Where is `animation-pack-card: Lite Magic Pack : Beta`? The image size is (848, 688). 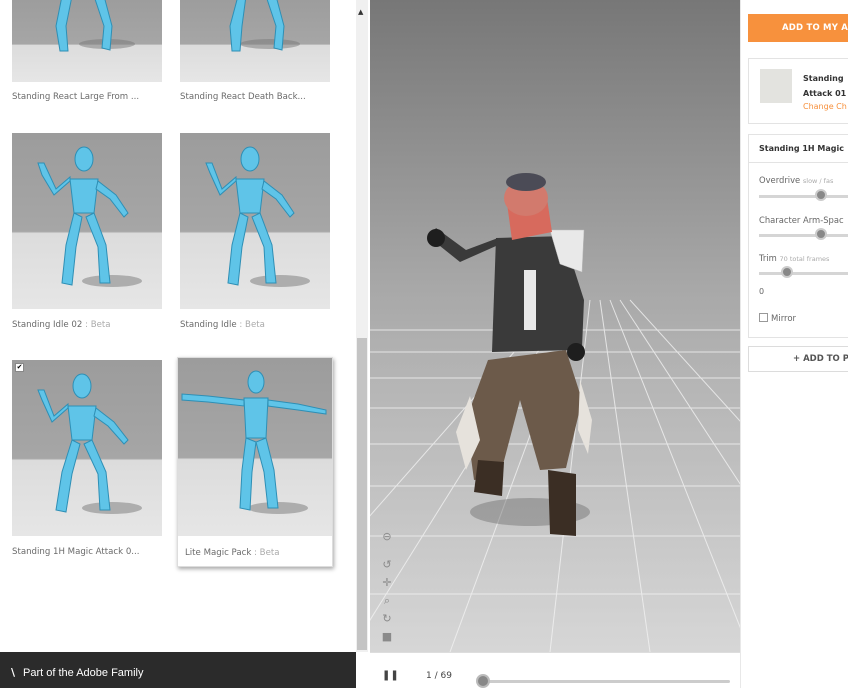
animation-pack-card: Lite Magic Pack : Beta is located at coordinates (255, 462).